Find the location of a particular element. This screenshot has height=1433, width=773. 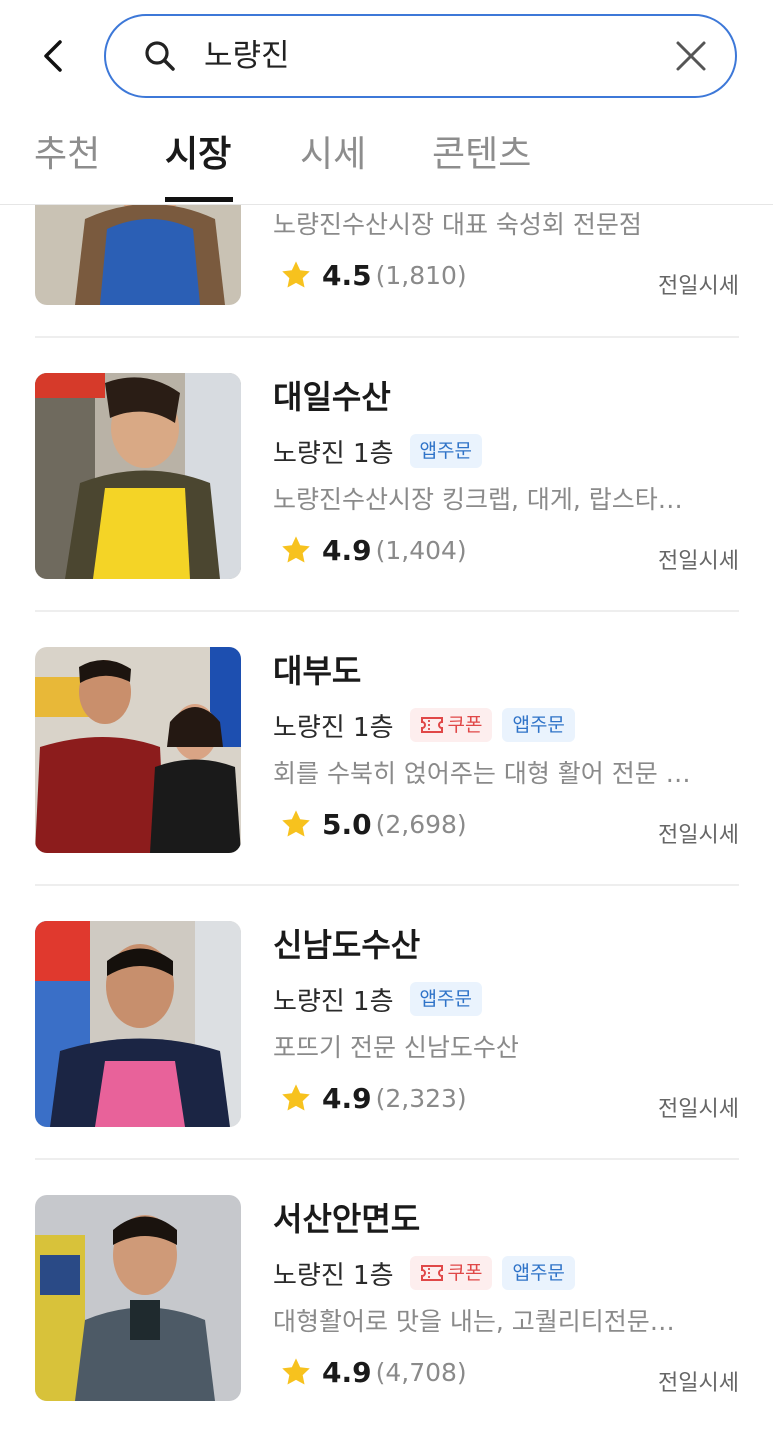

review-count: (2,323) is located at coordinates (421, 1098).